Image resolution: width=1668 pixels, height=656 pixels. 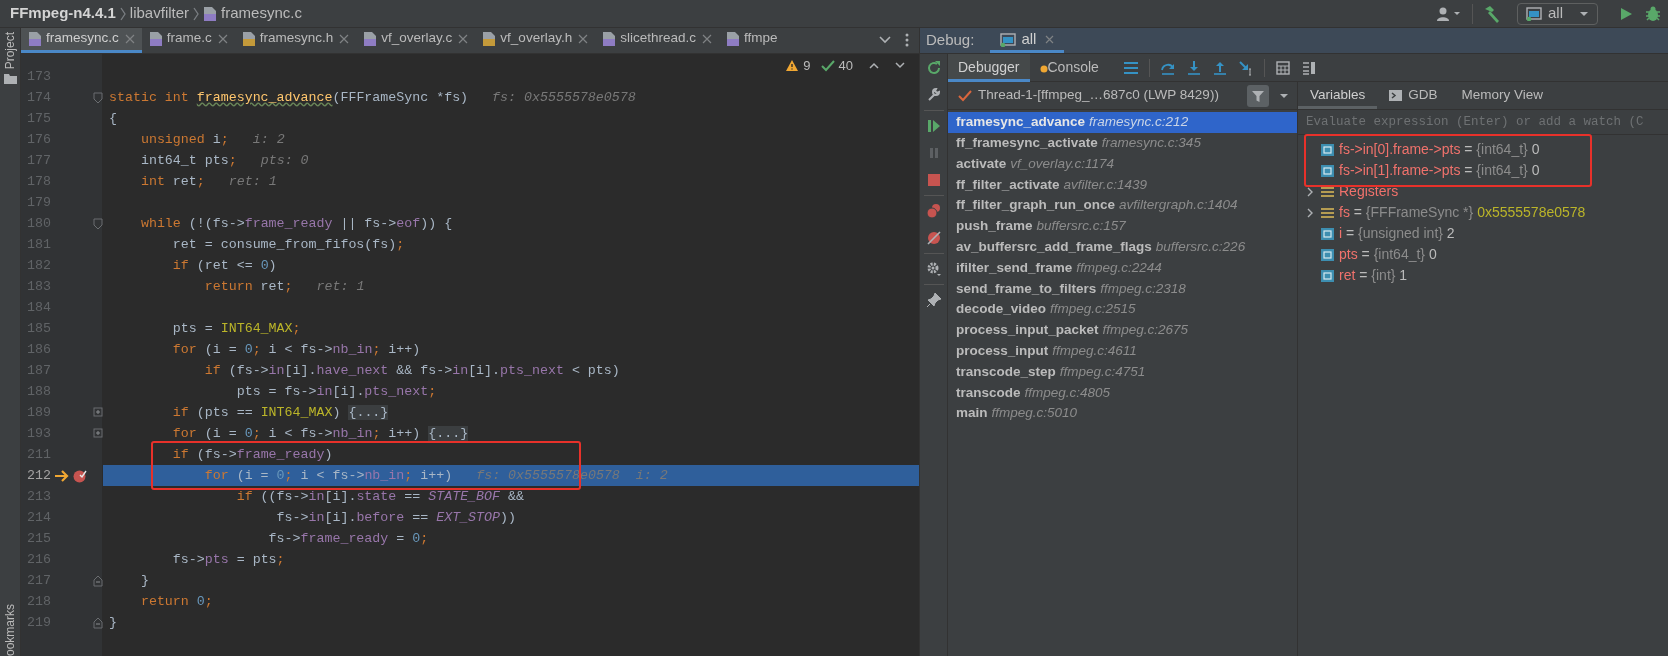 What do you see at coordinates (1122, 393) in the screenshot?
I see `stack-frame: transcode ffmpeg.c:4805` at bounding box center [1122, 393].